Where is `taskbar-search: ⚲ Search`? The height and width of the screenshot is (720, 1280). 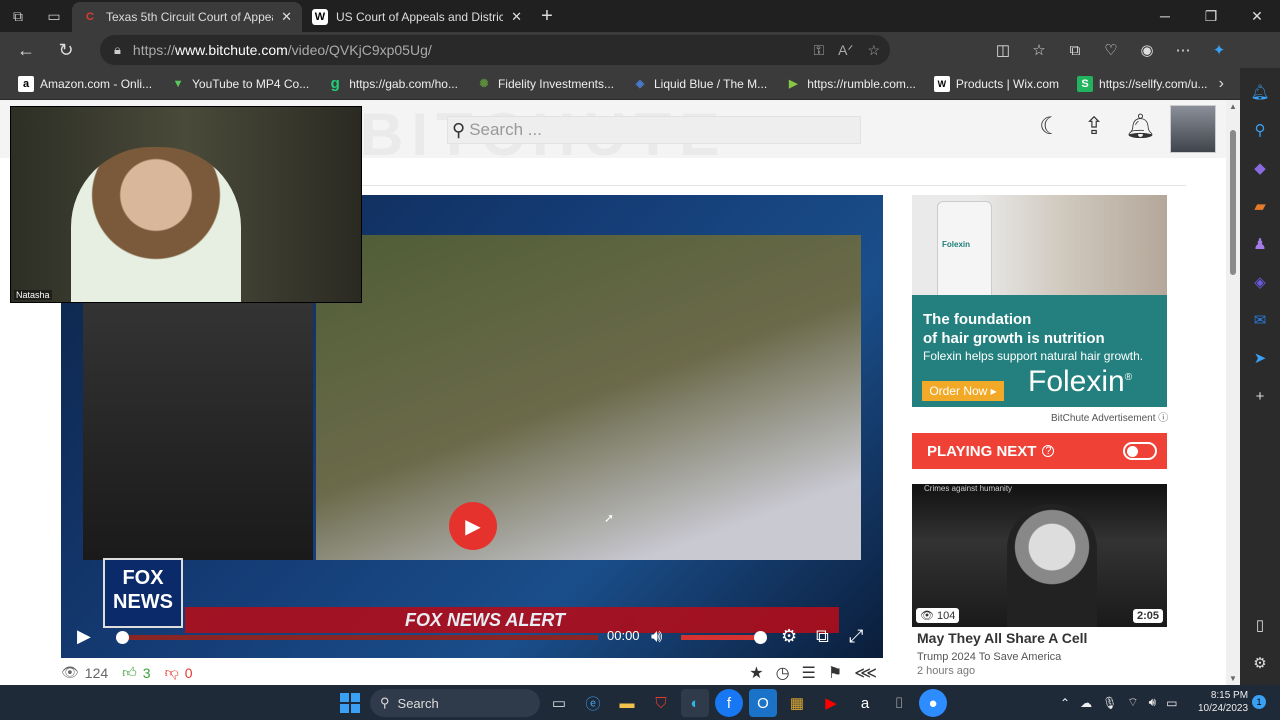 taskbar-search: ⚲ Search is located at coordinates (455, 703).